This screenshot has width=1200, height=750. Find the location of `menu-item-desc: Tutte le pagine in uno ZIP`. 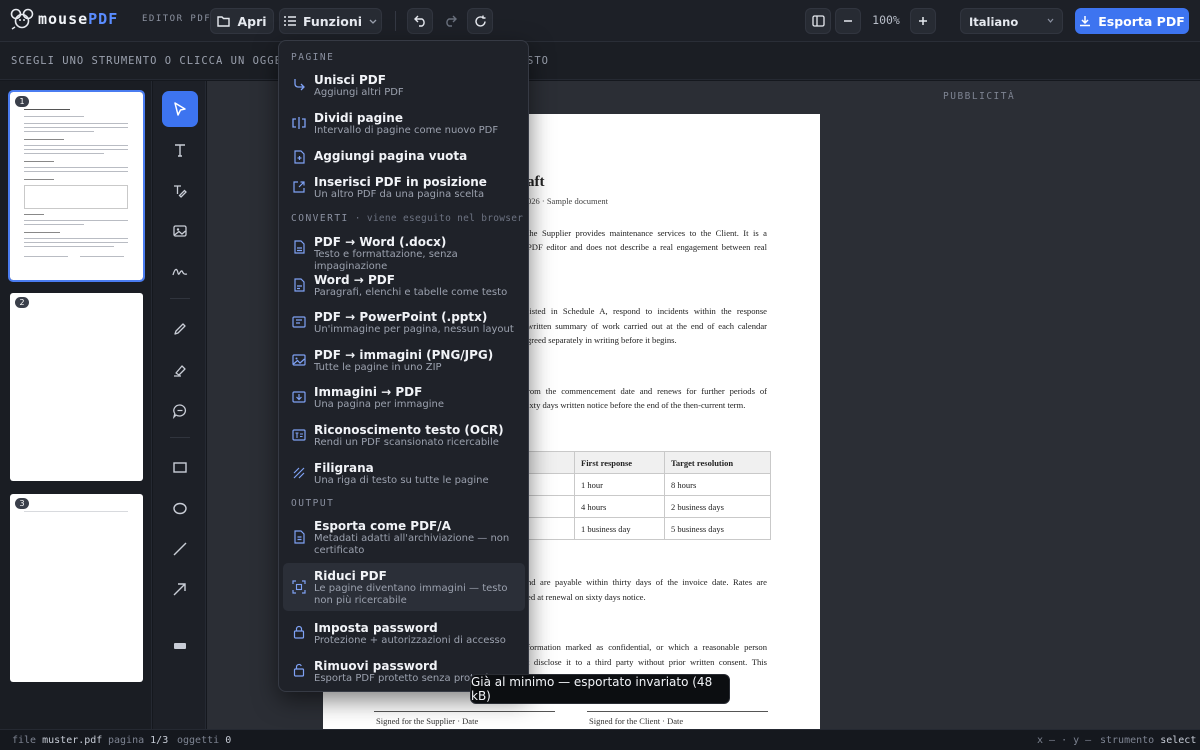

menu-item-desc: Tutte le pagine in uno ZIP is located at coordinates (378, 367).